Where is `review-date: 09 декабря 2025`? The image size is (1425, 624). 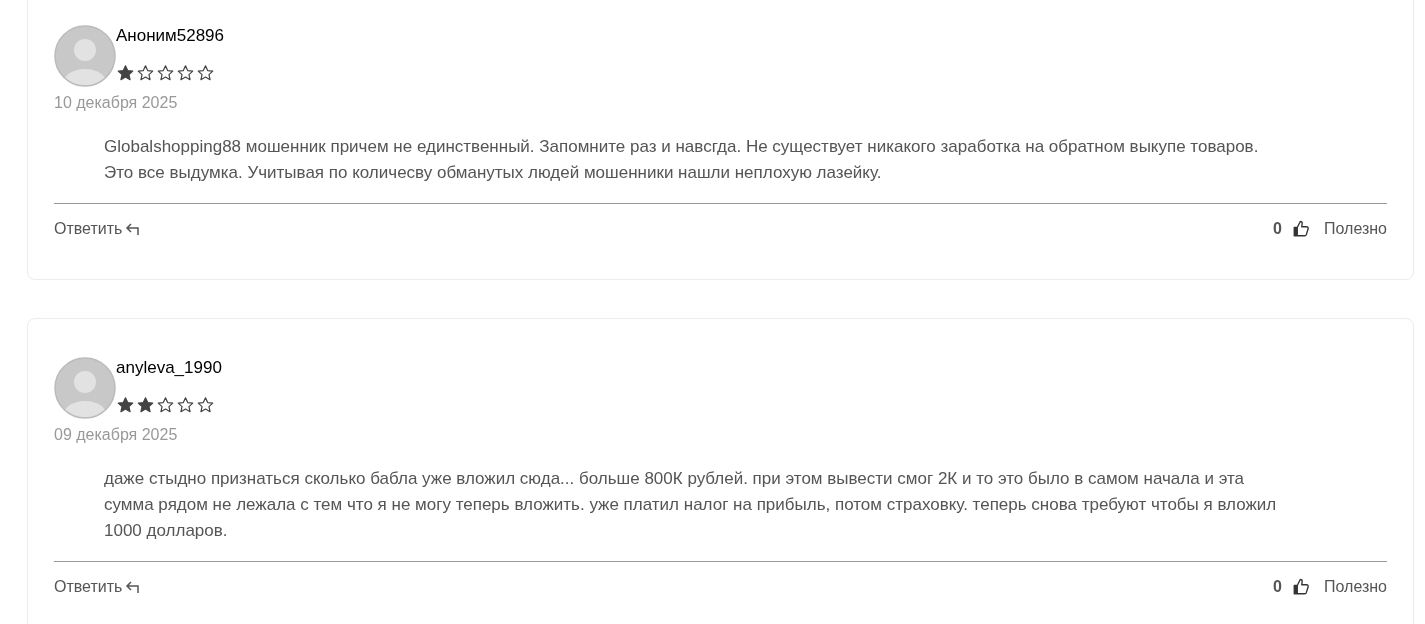
review-date: 09 декабря 2025 is located at coordinates (116, 435).